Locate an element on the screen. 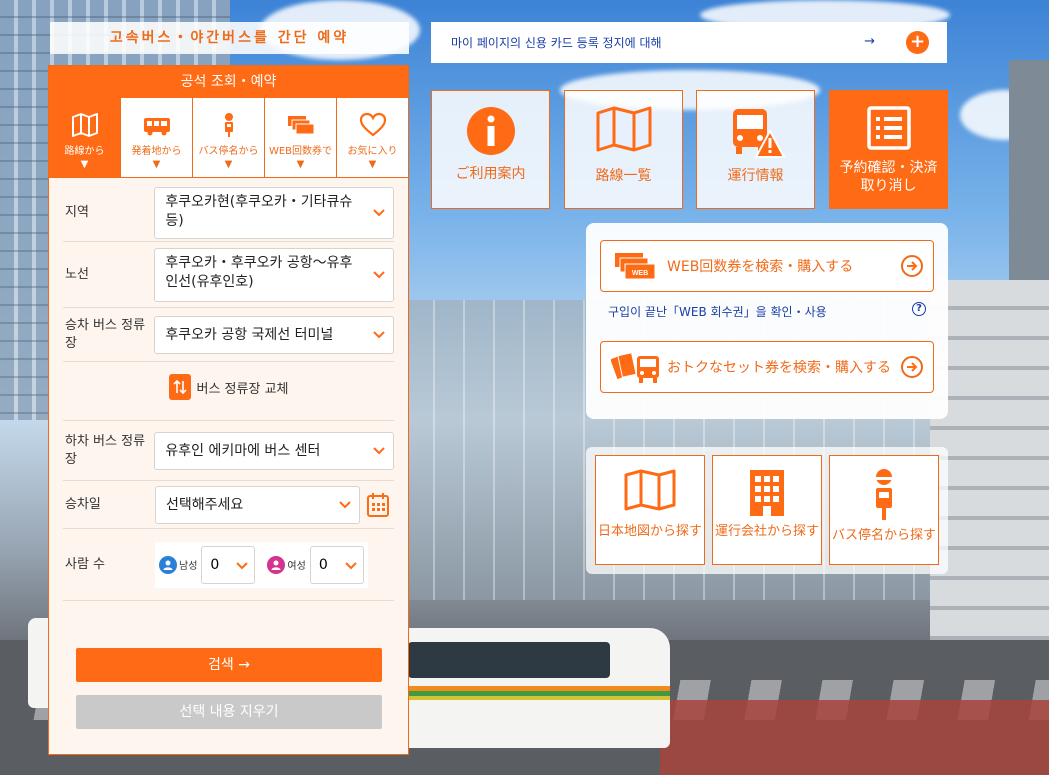 The image size is (1049, 775). usage-guide-tile: ご利用案内 is located at coordinates (490, 149).